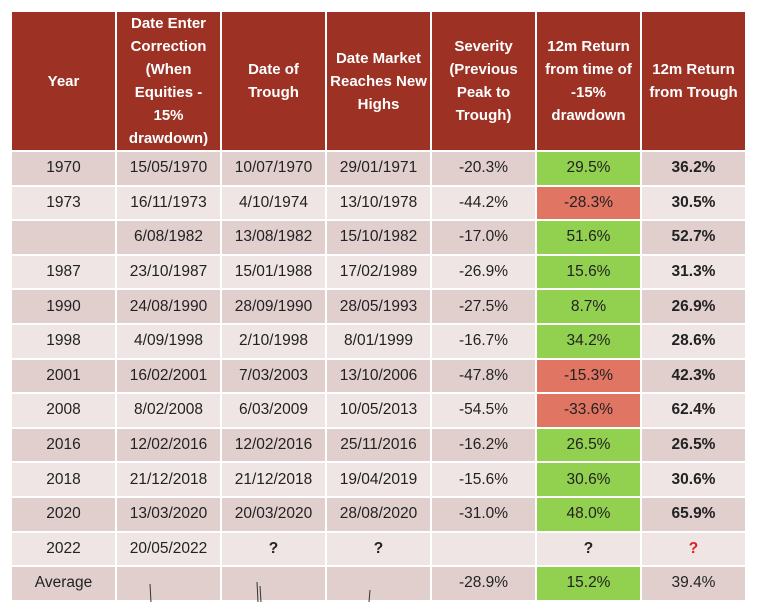 The height and width of the screenshot is (610, 760). What do you see at coordinates (273, 479) in the screenshot?
I see `cell-date-of-trough: 21/12/2018` at bounding box center [273, 479].